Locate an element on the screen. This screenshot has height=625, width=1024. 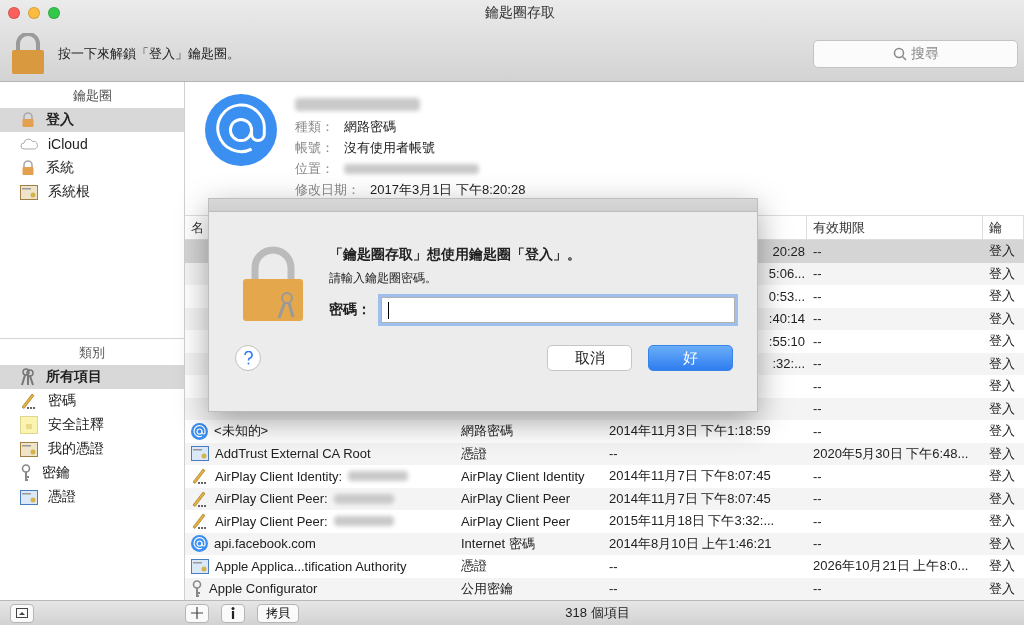
section-heading: 類別 is located at coordinates (92, 353).